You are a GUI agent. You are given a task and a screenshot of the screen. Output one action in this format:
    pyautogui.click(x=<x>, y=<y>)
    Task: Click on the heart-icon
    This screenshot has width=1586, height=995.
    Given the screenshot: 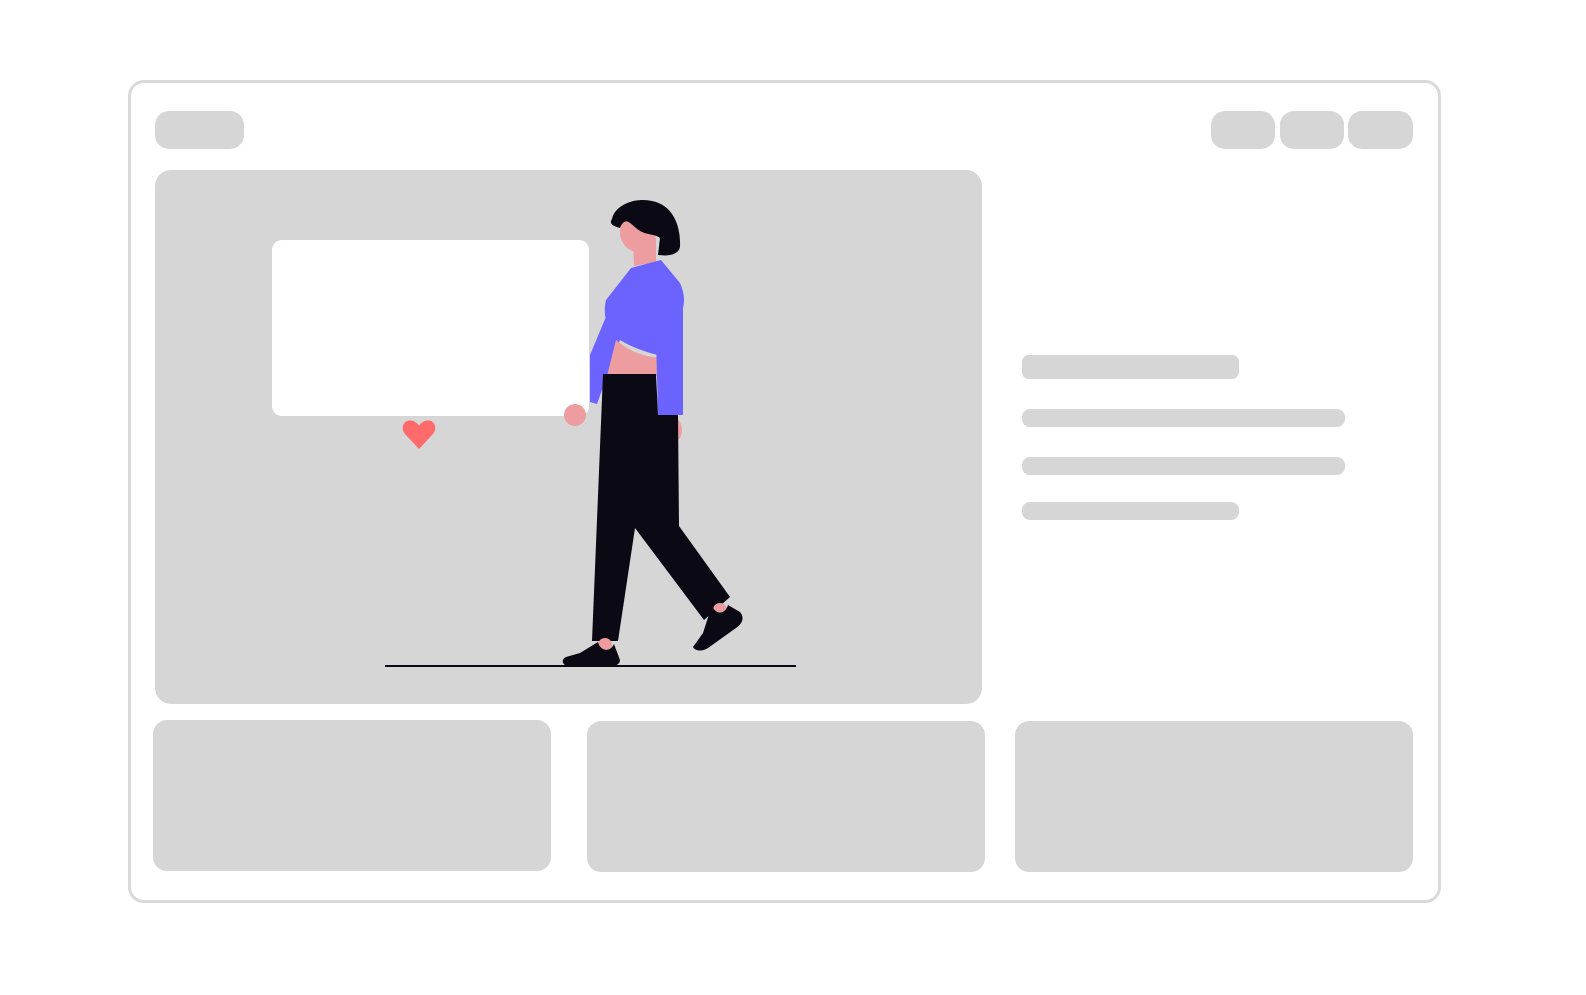 What is the action you would take?
    pyautogui.click(x=419, y=434)
    